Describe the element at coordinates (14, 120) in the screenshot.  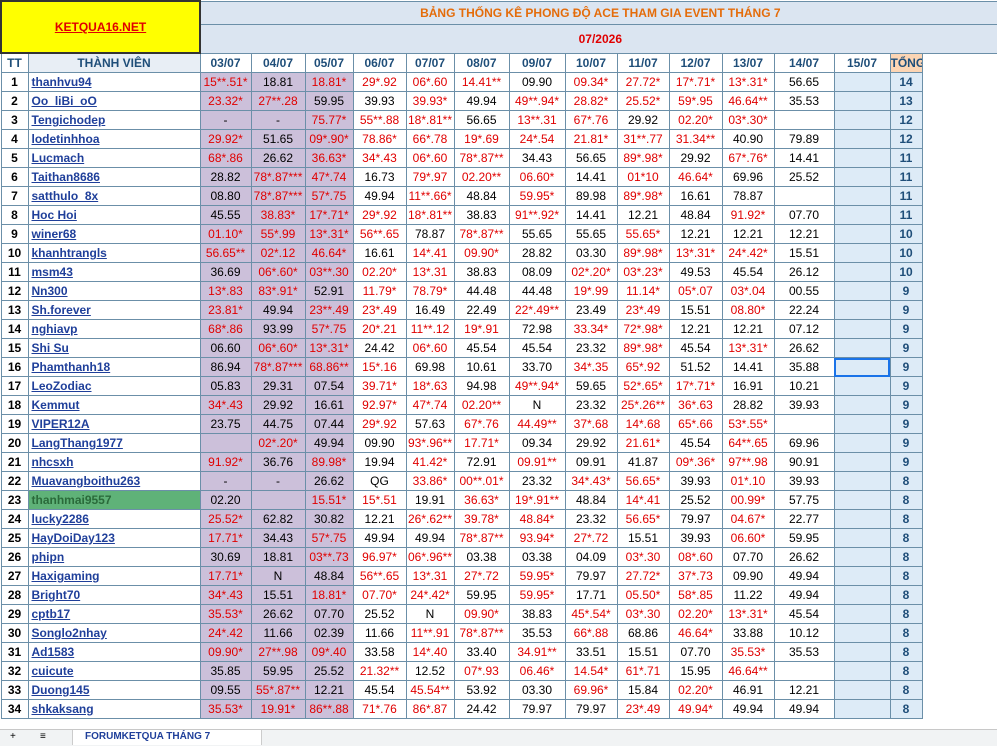
I see `row-number: 3` at that location.